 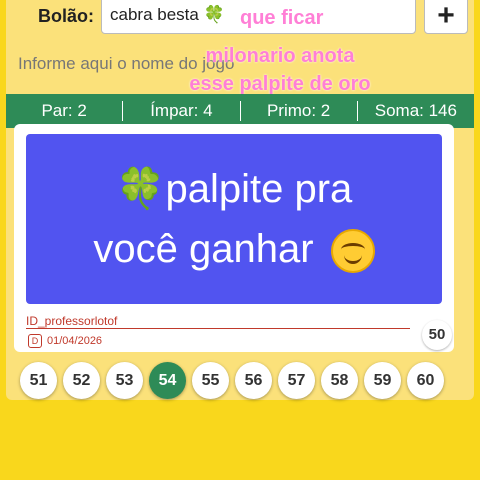 What do you see at coordinates (203, 249) in the screenshot?
I see `card-line-2: você ganhar` at bounding box center [203, 249].